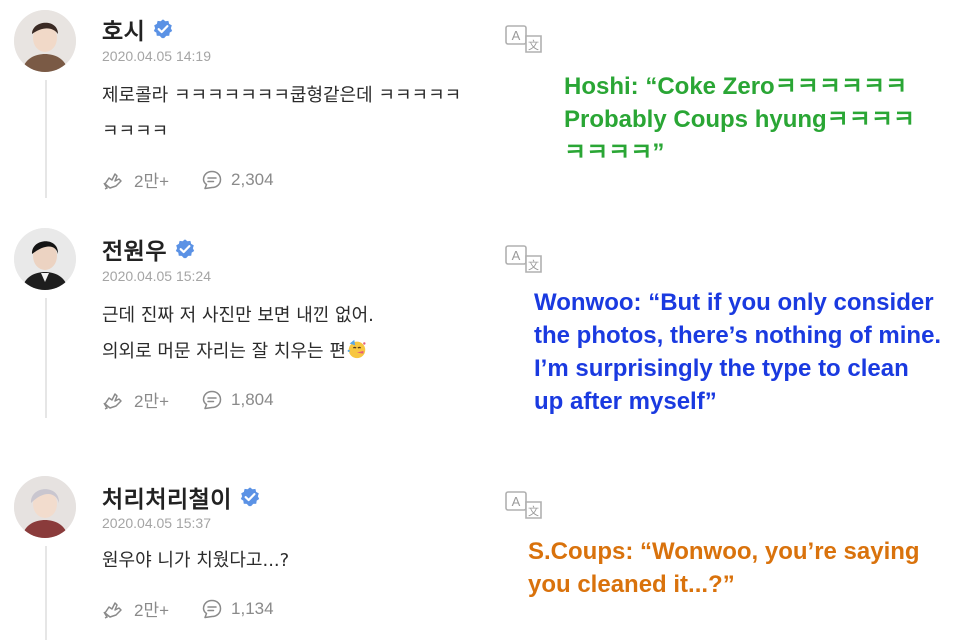 Image resolution: width=960 pixels, height=640 pixels. Describe the element at coordinates (156, 523) in the screenshot. I see `post-date: 2020.04.05 15:37` at that location.